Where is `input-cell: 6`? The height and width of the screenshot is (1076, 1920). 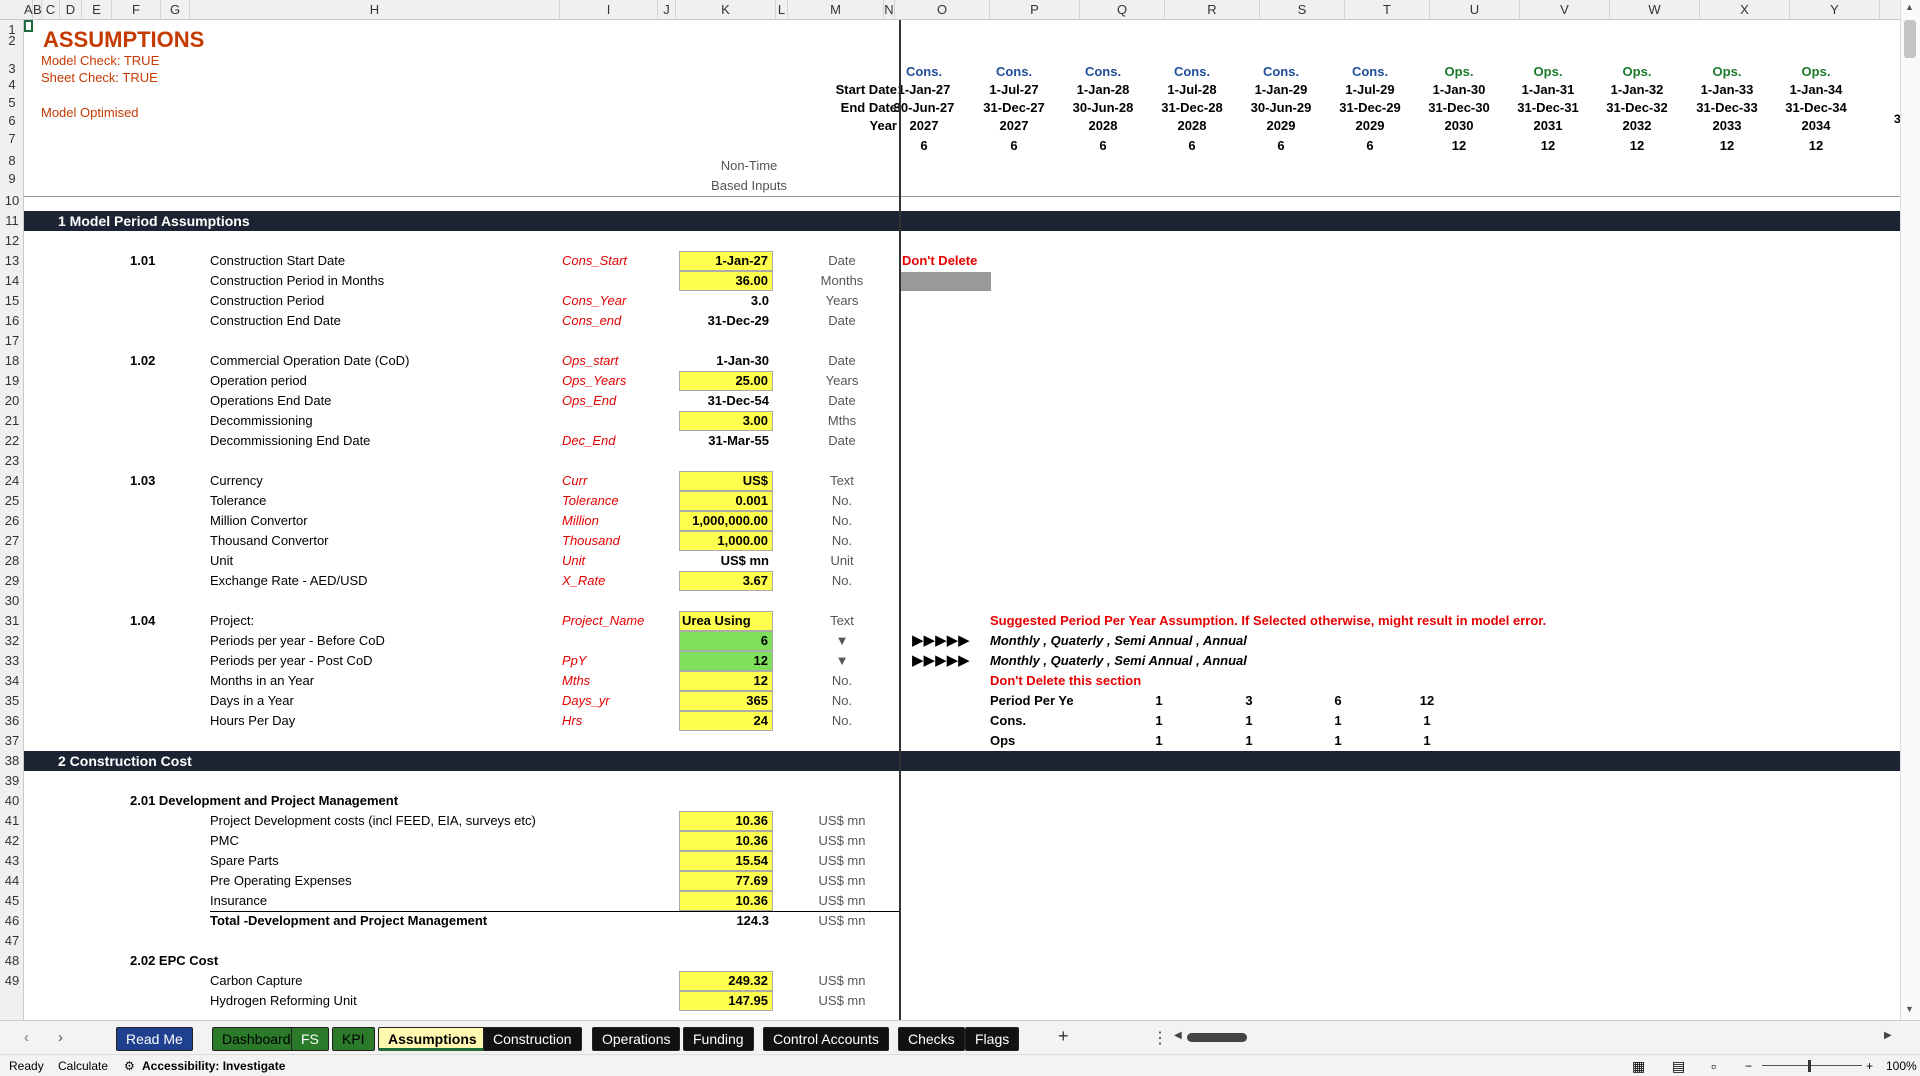 input-cell: 6 is located at coordinates (726, 641).